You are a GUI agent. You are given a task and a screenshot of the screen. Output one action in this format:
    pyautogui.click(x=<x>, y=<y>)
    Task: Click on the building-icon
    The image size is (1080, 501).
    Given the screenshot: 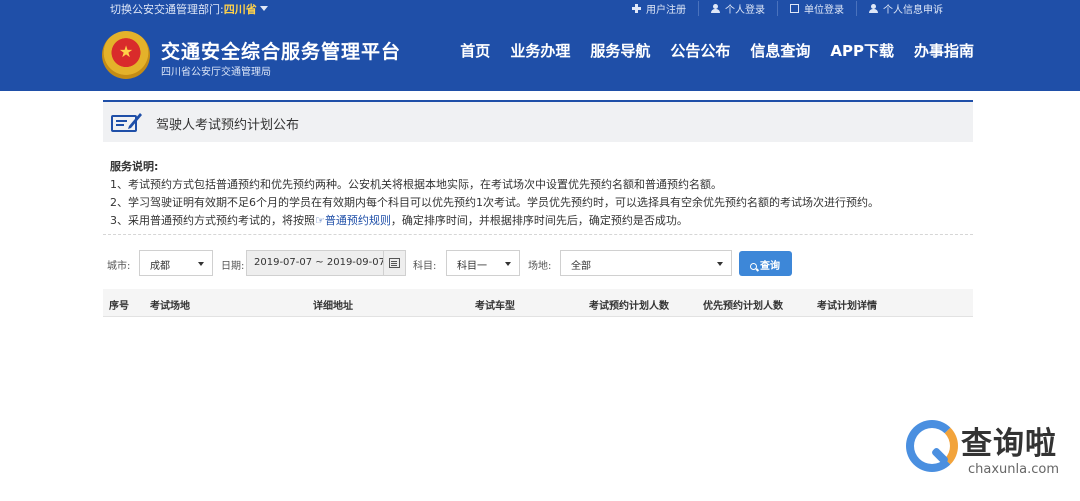 What is the action you would take?
    pyautogui.click(x=794, y=8)
    